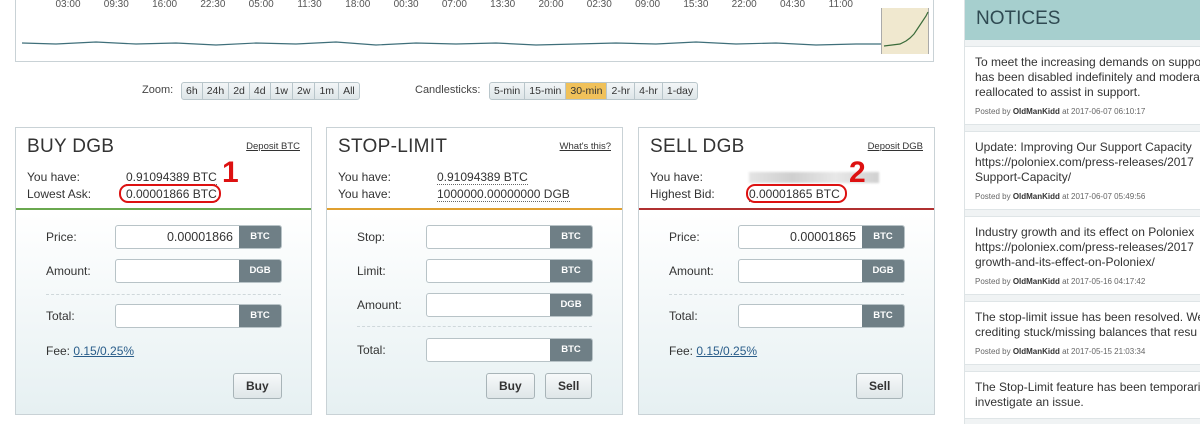 Image resolution: width=1200 pixels, height=424 pixels. I want to click on sell-fee: Fee: 0.15/0.25%, so click(713, 351).